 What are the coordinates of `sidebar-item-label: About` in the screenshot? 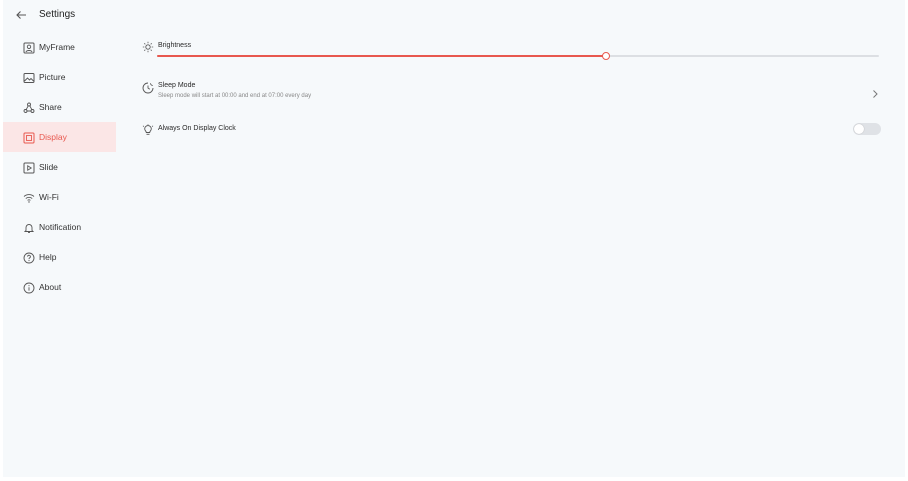 It's located at (50, 287).